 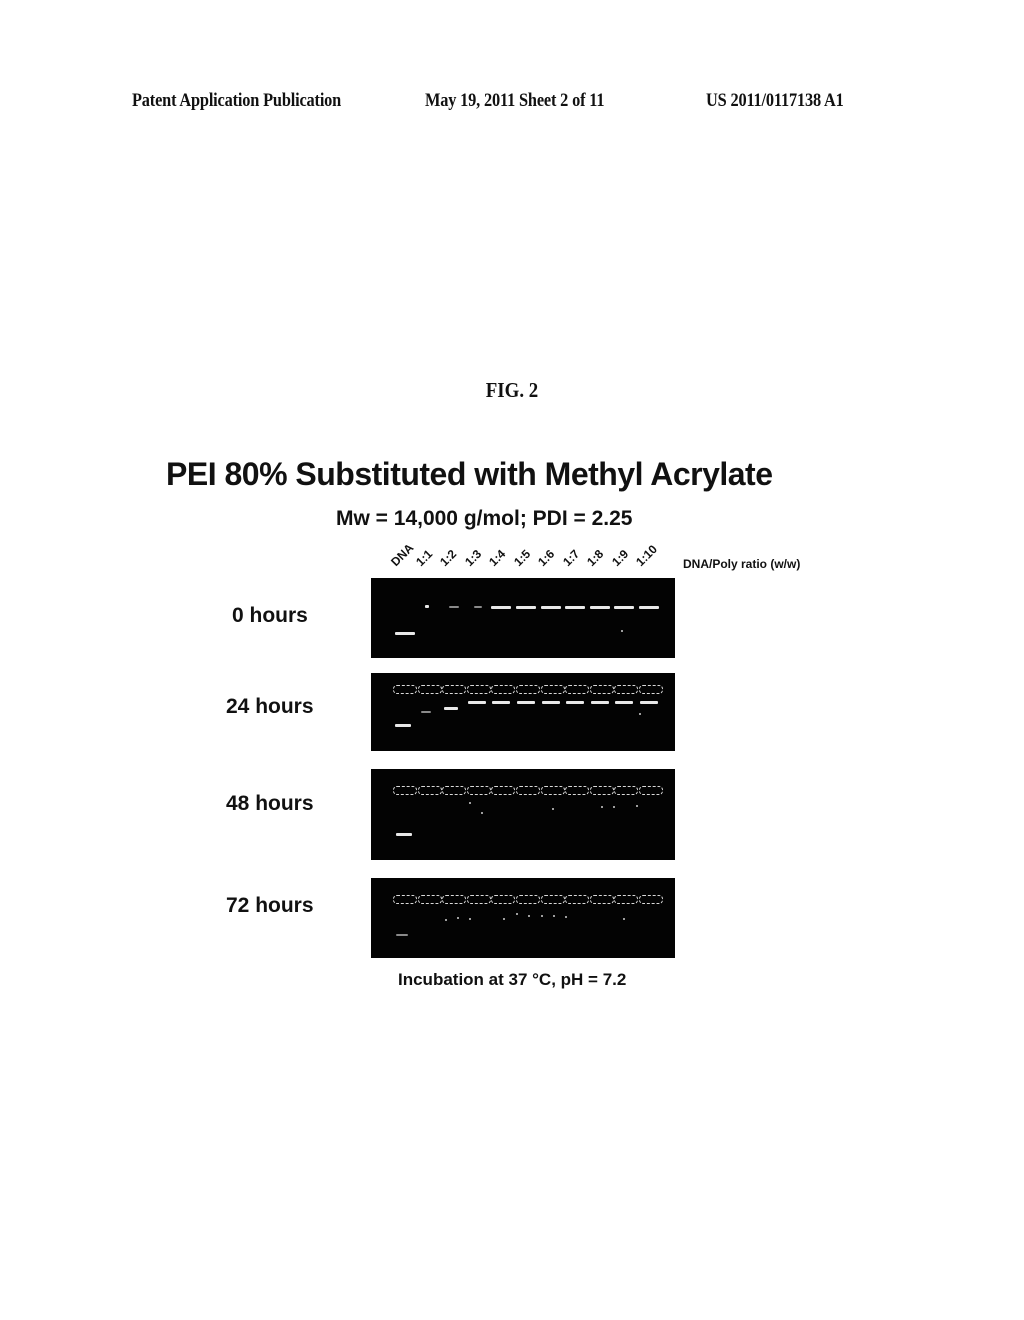 I want to click on row-label-0h: 0 hours, so click(x=270, y=615).